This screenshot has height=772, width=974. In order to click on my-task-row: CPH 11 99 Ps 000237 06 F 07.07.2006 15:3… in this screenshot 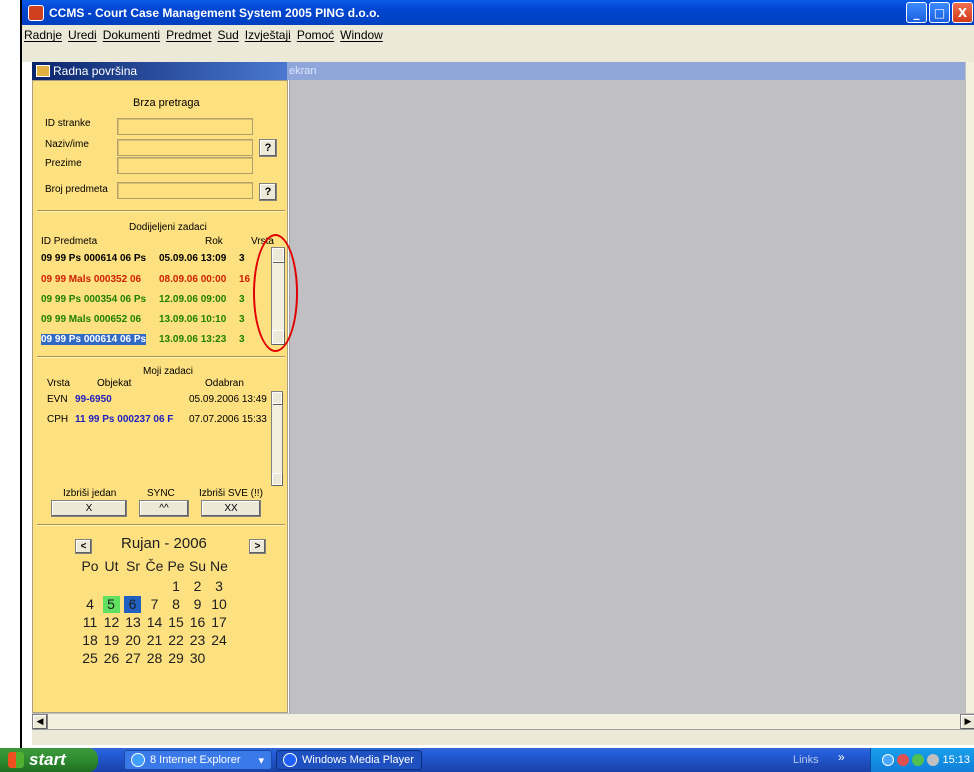, I will do `click(157, 421)`.